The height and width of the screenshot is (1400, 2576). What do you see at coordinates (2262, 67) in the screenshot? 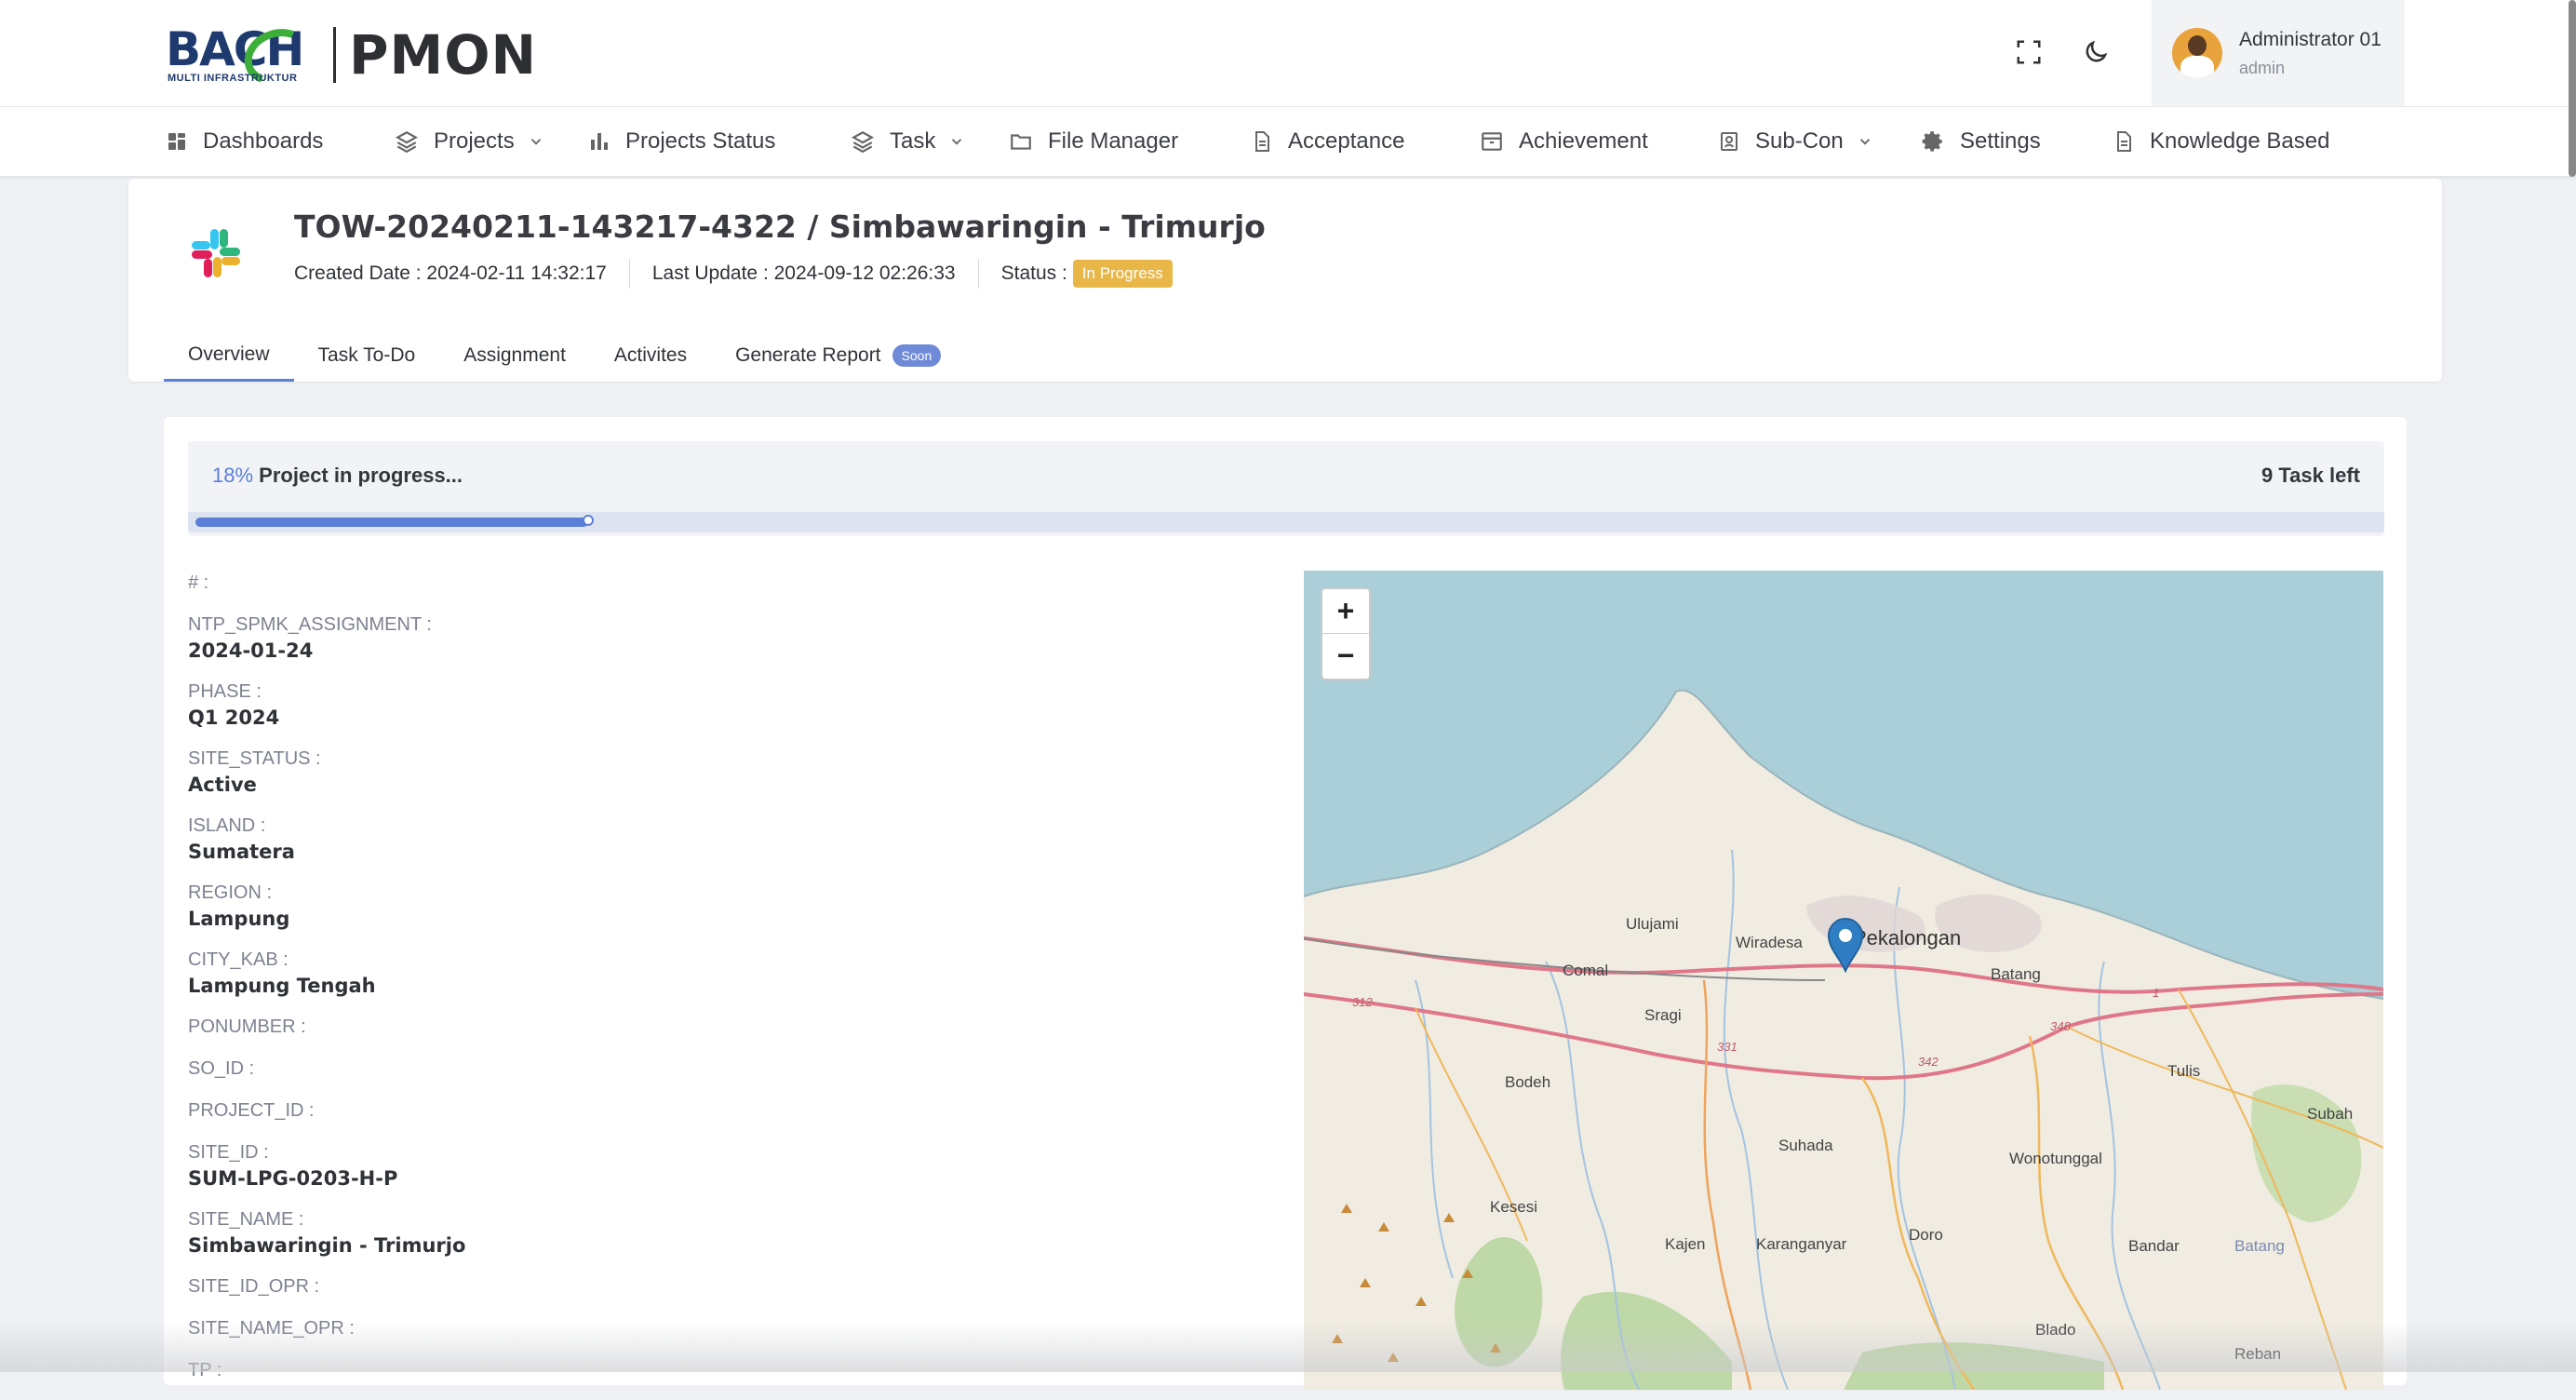
I see `user-role: admin` at bounding box center [2262, 67].